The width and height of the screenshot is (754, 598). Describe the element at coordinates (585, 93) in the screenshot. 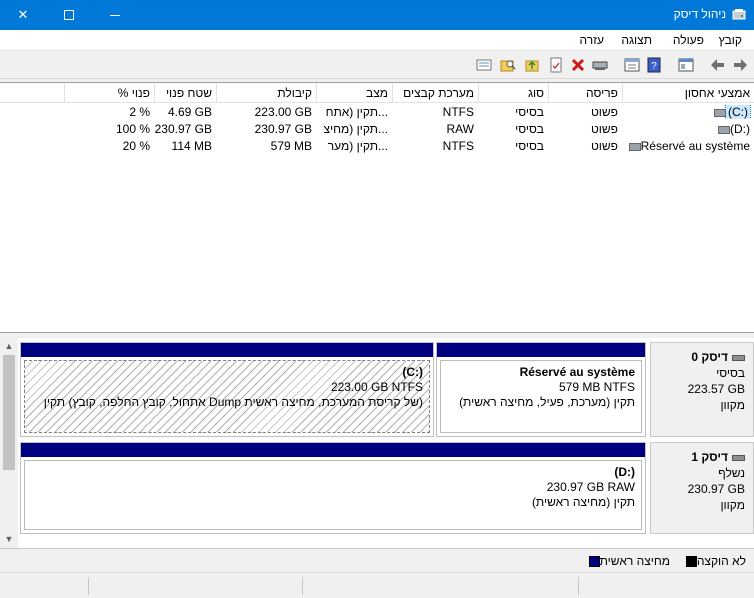

I see `column-layout: פריסה` at that location.